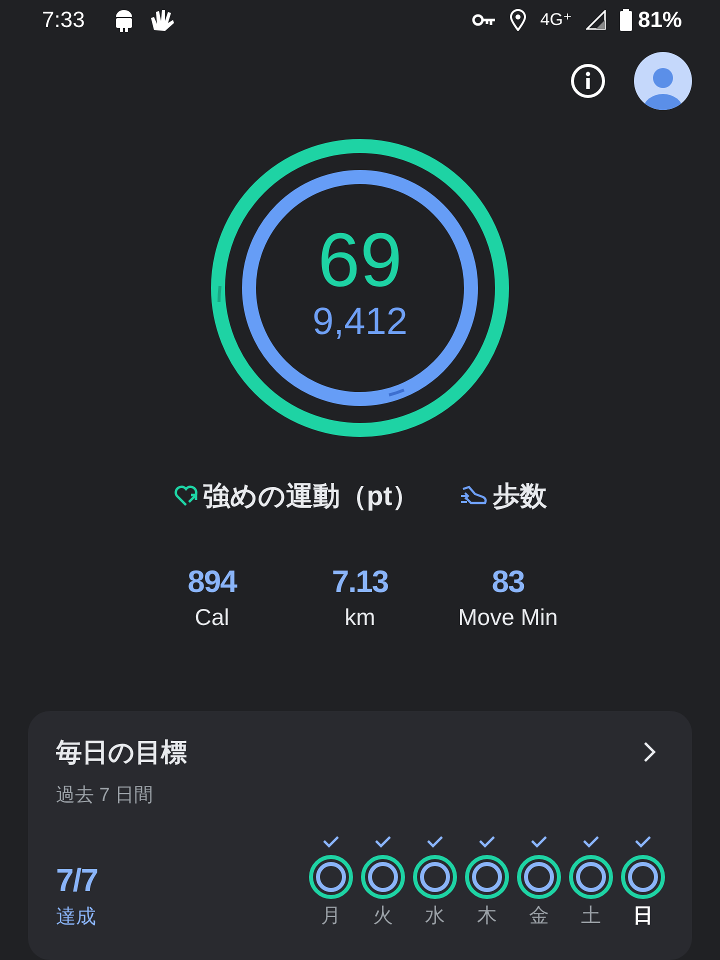  Describe the element at coordinates (643, 916) in the screenshot. I see `day-label: 日` at that location.